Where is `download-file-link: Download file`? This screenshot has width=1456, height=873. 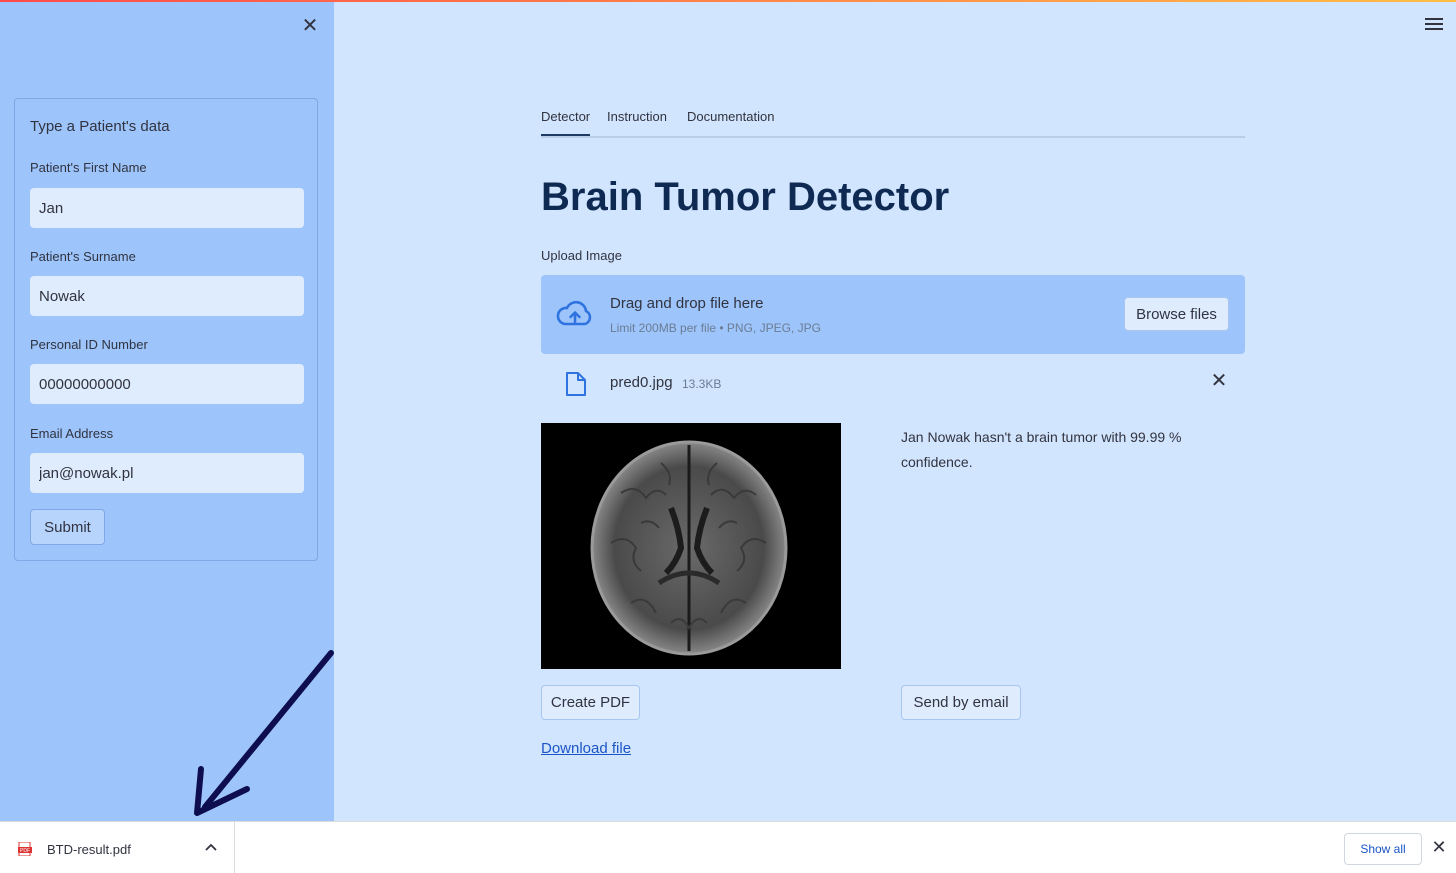
download-file-link: Download file is located at coordinates (586, 748).